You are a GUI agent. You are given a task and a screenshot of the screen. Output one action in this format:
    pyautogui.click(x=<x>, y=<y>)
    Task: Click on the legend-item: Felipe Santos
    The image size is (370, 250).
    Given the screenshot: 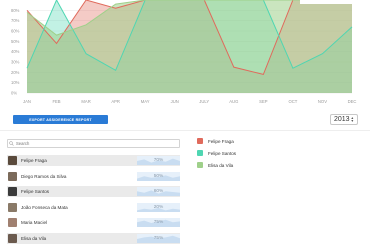 What is the action you would take?
    pyautogui.click(x=216, y=153)
    